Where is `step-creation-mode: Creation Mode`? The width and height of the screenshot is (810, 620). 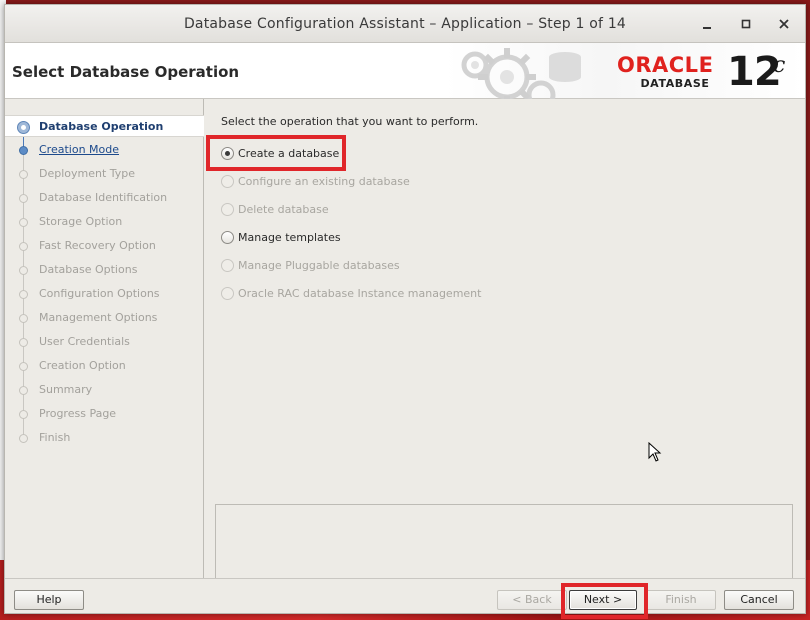
step-creation-mode: Creation Mode is located at coordinates (104, 150).